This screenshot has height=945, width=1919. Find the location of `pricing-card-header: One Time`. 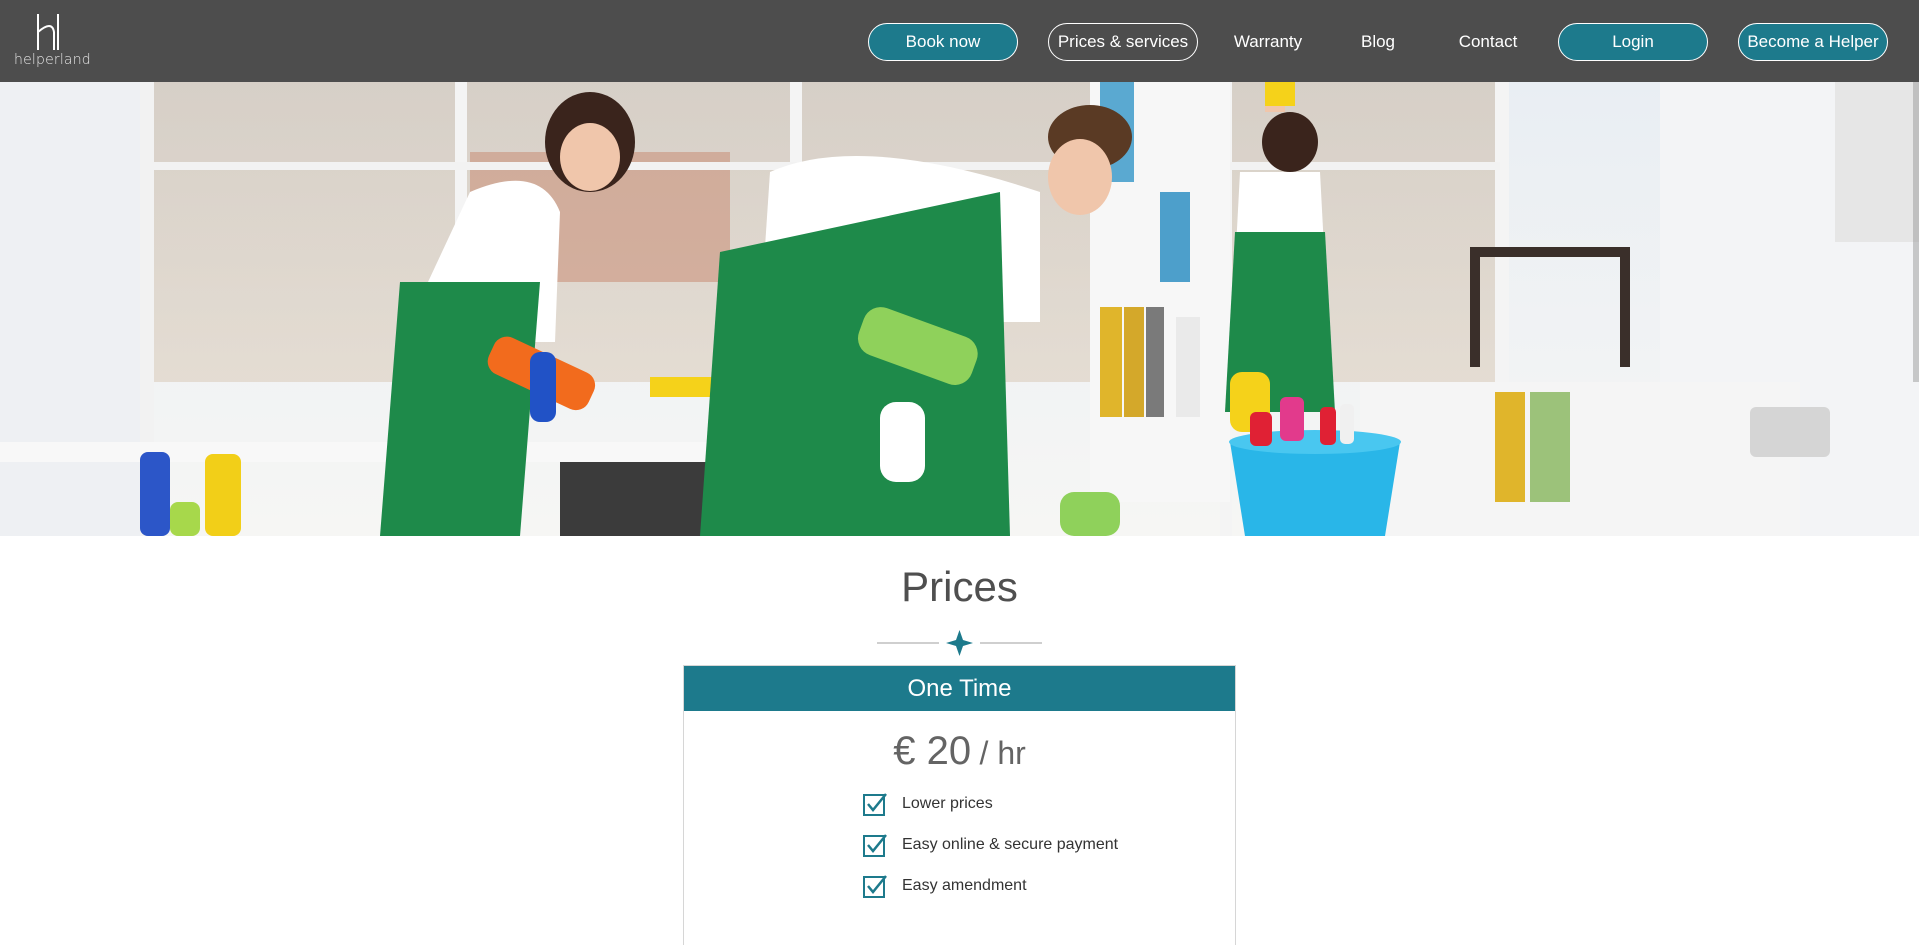

pricing-card-header: One Time is located at coordinates (959, 688).